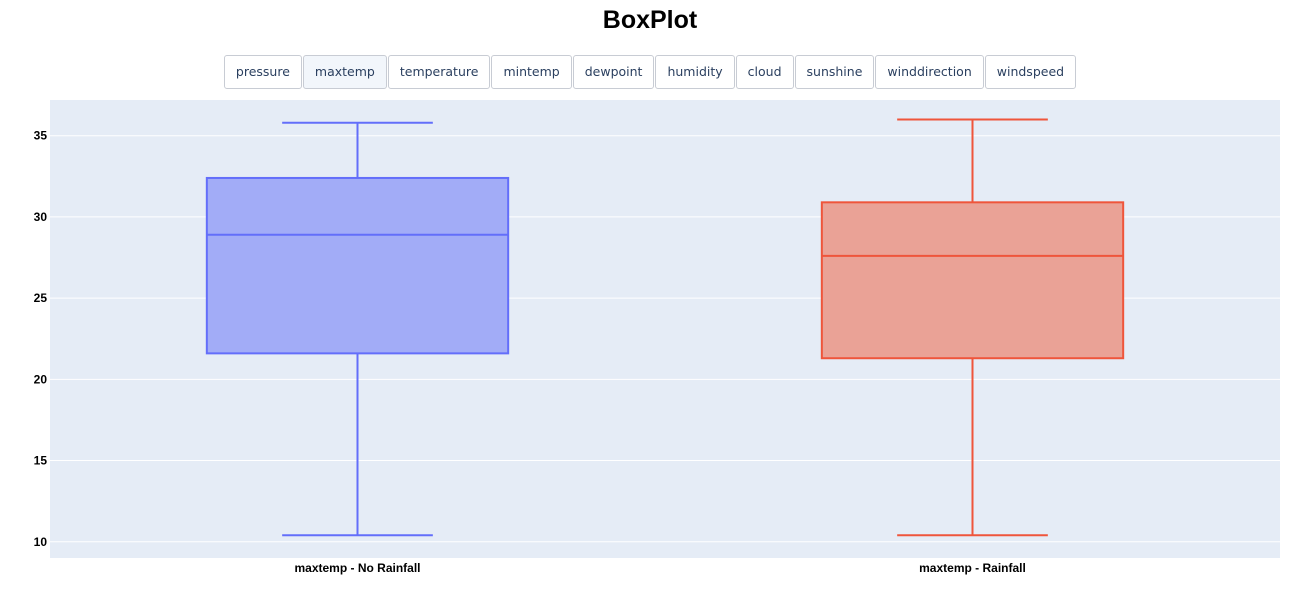  I want to click on y-tick-label: 20, so click(41, 379).